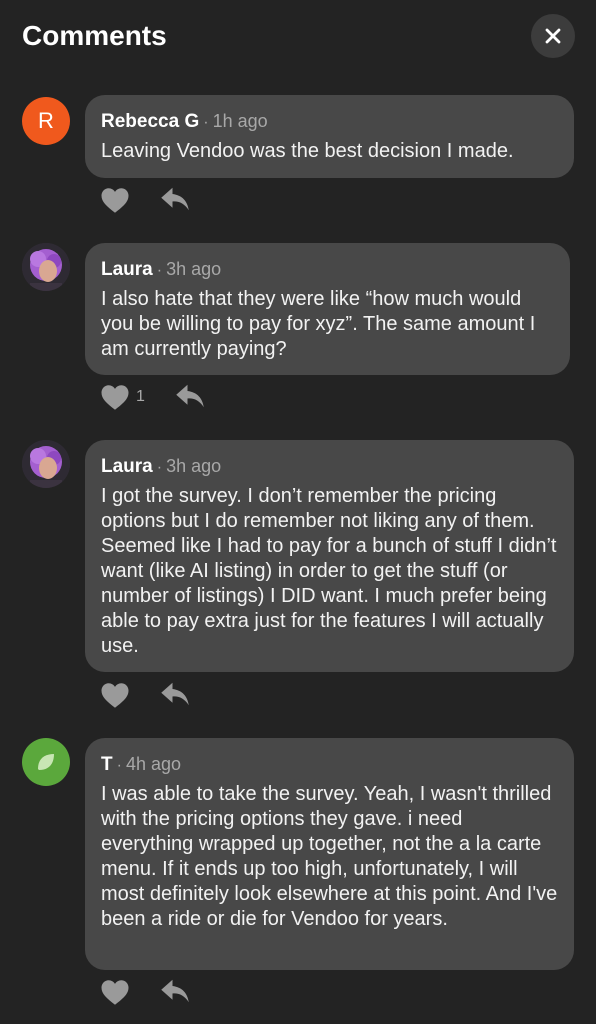  I want to click on avatar-letter: R, so click(46, 120).